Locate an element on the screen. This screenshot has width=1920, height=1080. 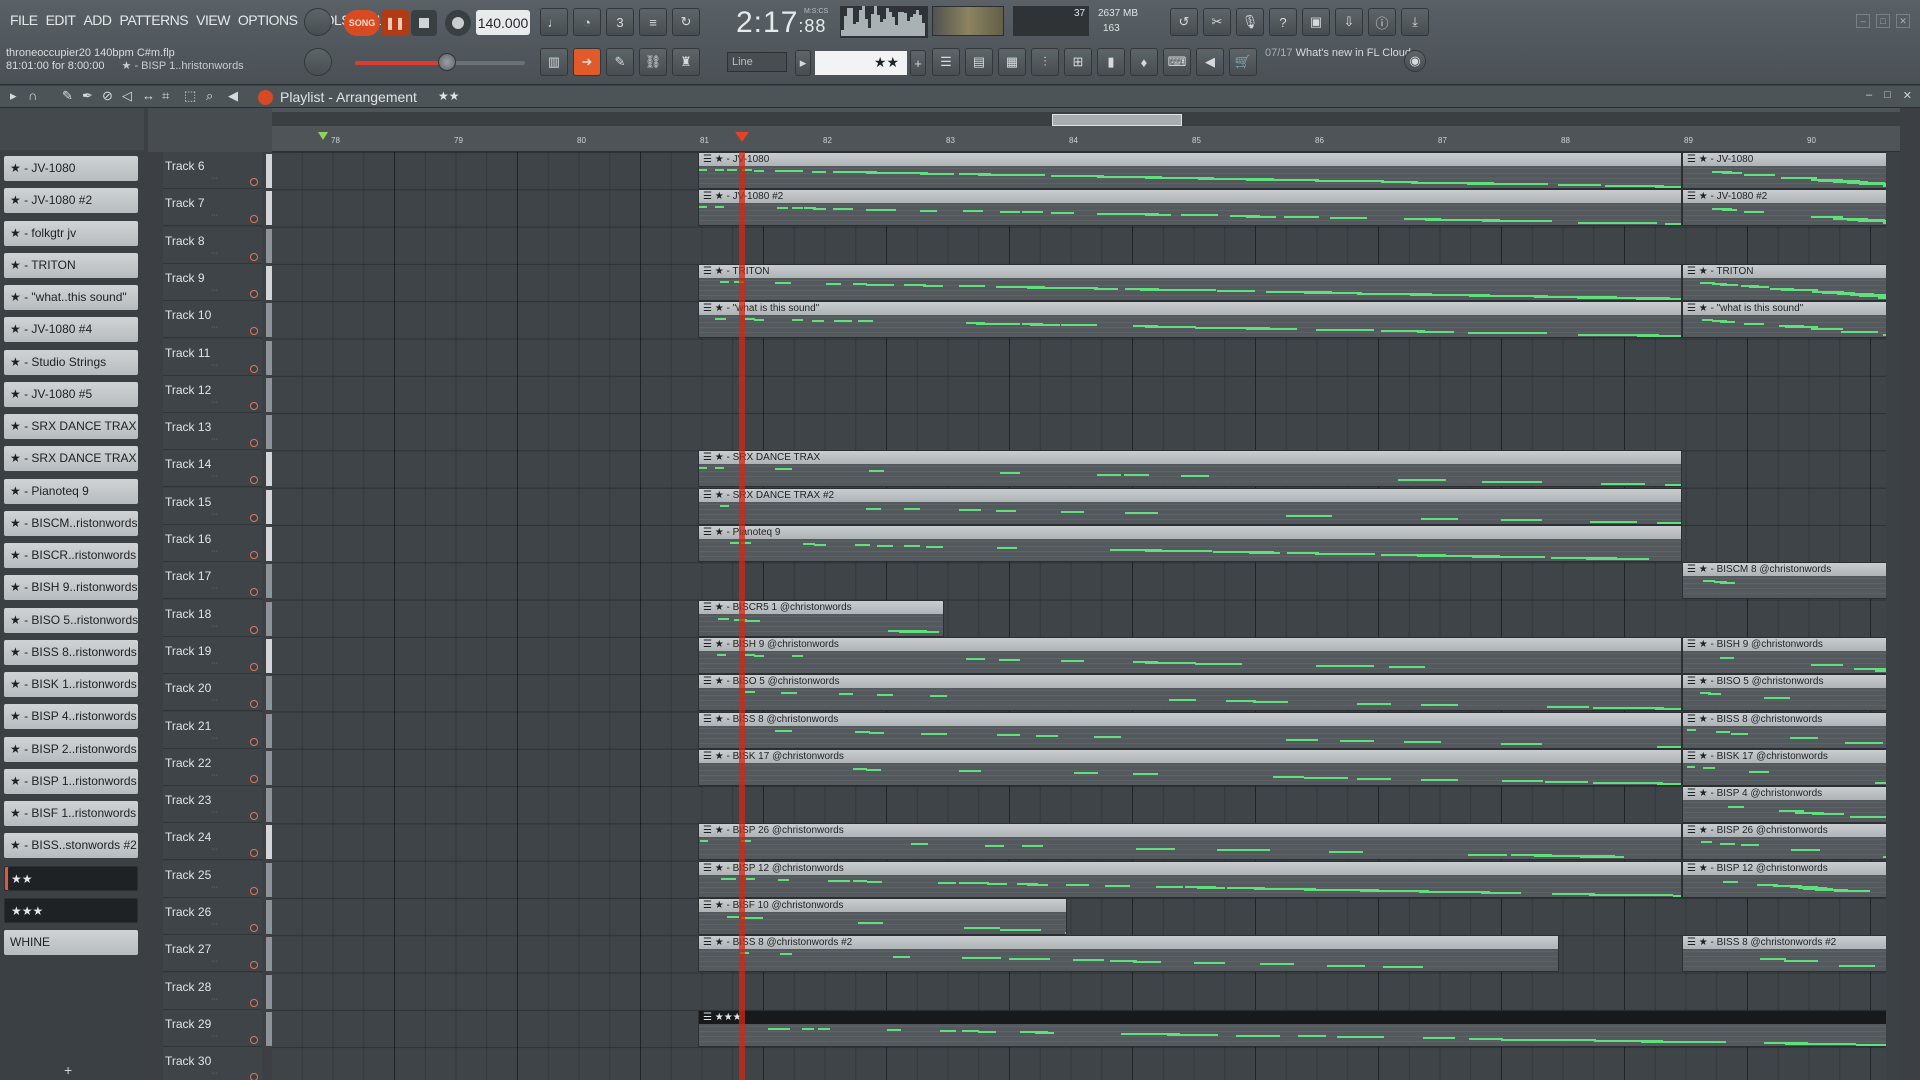
picker-item: ★ - Studio Strings is located at coordinates (71, 362).